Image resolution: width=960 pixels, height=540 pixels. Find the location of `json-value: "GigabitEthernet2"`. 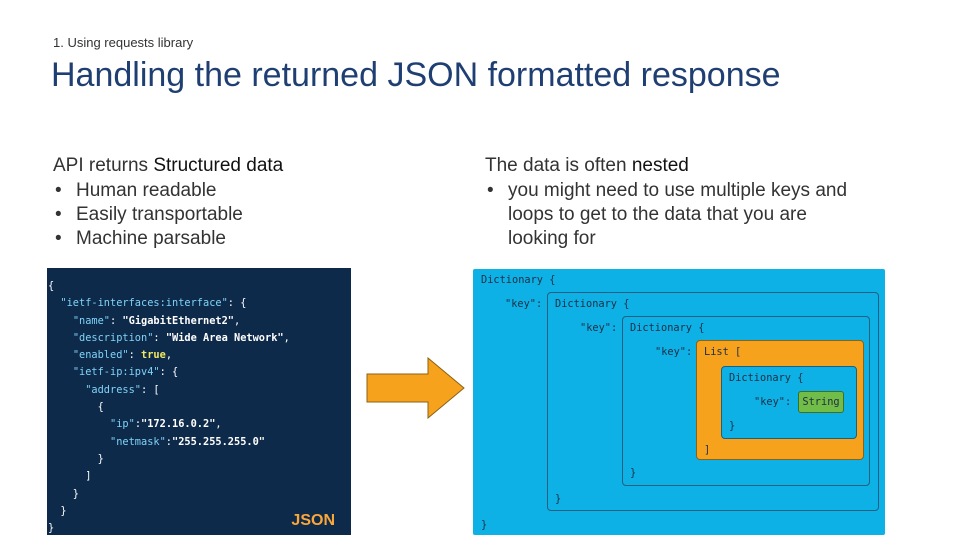

json-value: "GigabitEthernet2" is located at coordinates (178, 320).